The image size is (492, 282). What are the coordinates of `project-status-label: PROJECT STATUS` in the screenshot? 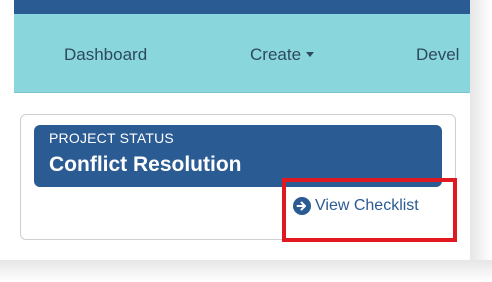 It's located at (111, 138).